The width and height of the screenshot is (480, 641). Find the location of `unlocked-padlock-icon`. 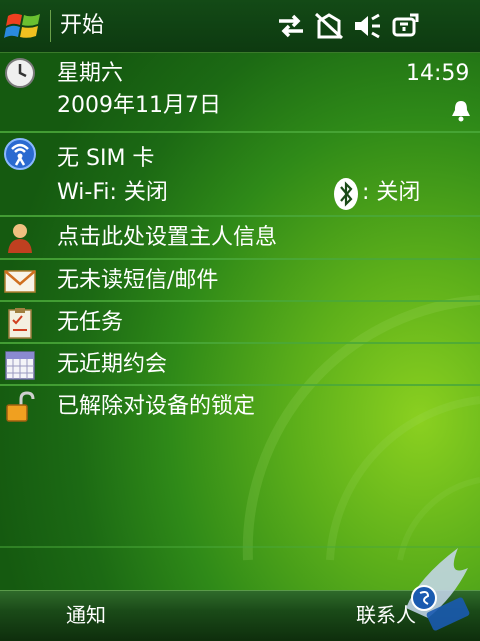

unlocked-padlock-icon is located at coordinates (20, 406).